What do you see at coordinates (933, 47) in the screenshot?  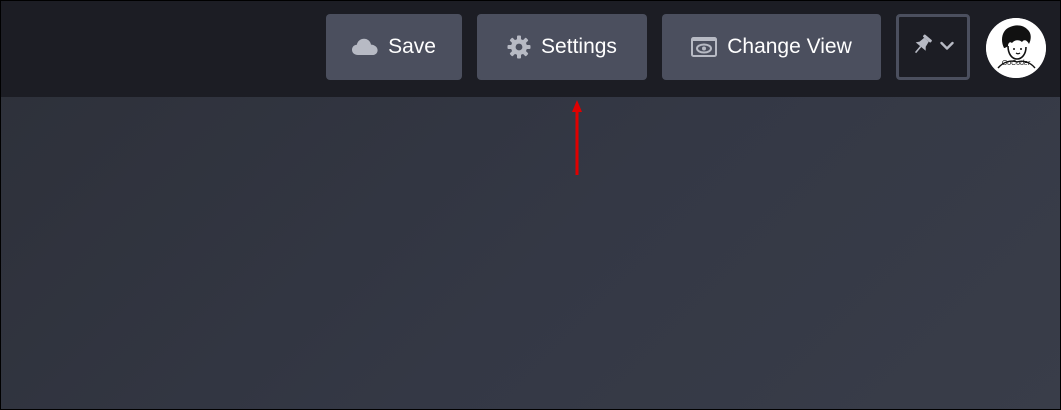 I see `pin-dropdown-button` at bounding box center [933, 47].